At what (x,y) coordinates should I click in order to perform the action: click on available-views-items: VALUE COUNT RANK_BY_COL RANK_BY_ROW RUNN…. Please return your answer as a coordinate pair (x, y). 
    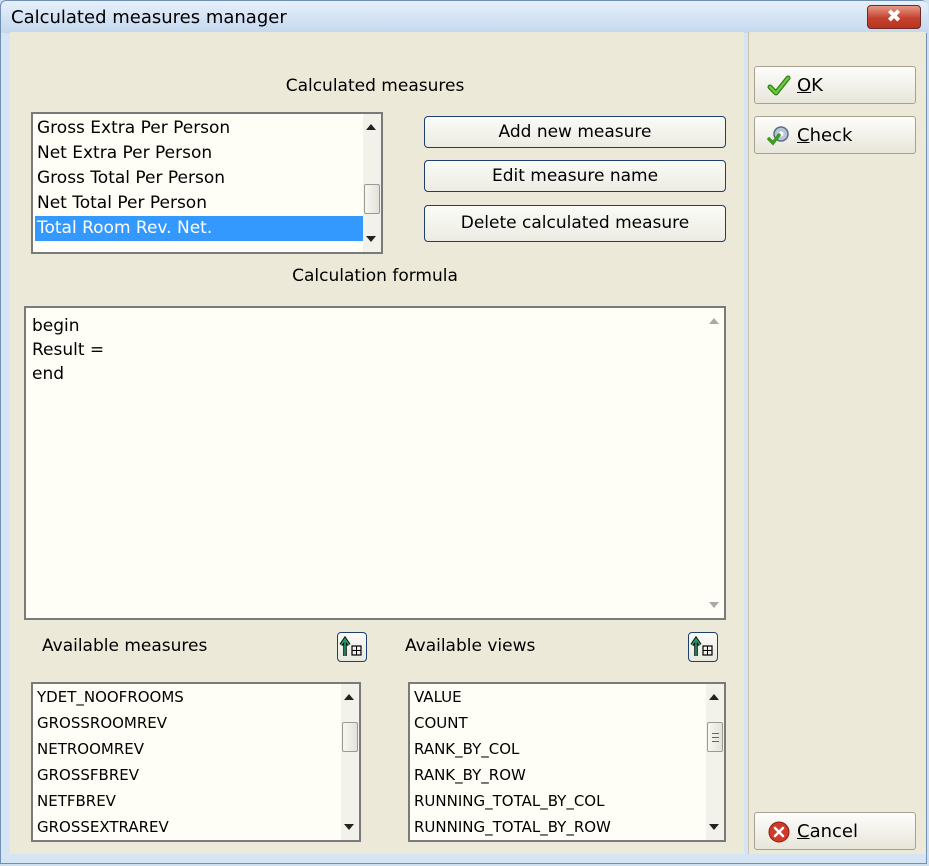
    Looking at the image, I should click on (559, 762).